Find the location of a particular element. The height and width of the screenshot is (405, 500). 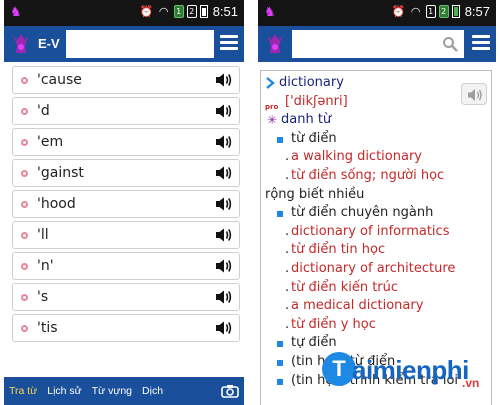

example-line: .a walking dictionary is located at coordinates (376, 157).